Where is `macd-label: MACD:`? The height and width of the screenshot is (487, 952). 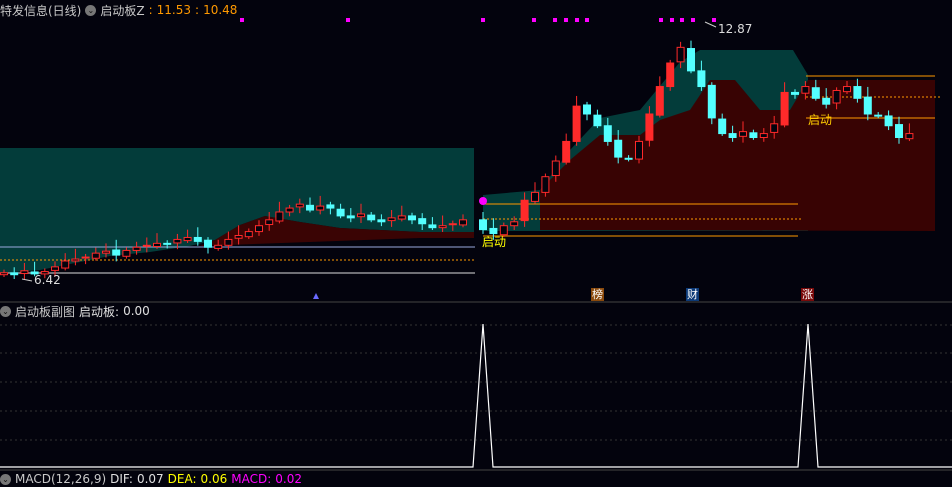
macd-label: MACD: is located at coordinates (251, 479).